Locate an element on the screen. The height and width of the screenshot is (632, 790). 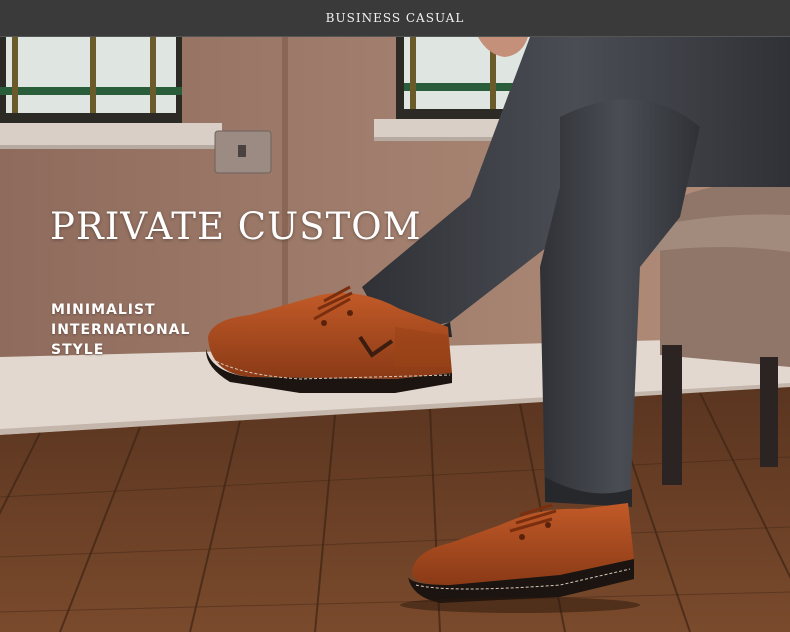
headline: PRIVATE CUSTOM is located at coordinates (236, 226).